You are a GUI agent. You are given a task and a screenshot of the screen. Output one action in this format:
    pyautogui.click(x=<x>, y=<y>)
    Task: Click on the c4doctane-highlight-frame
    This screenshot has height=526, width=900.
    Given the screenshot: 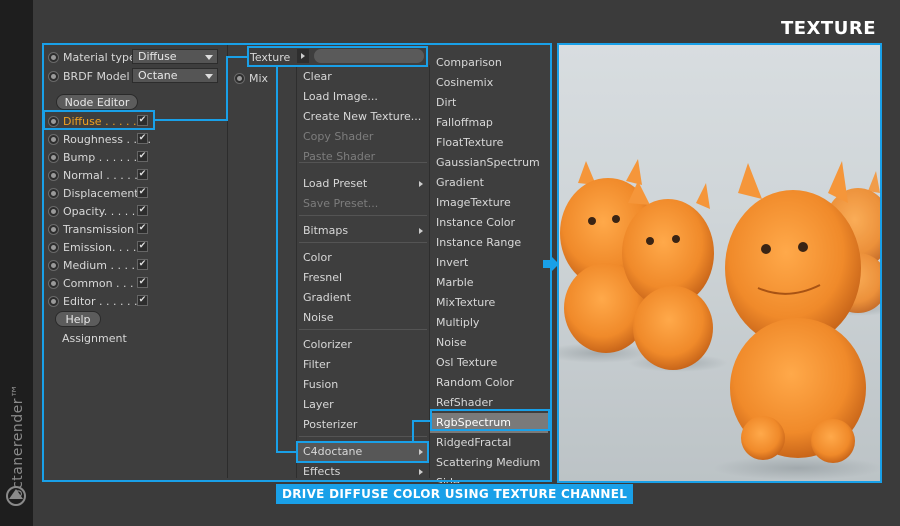 What is the action you would take?
    pyautogui.click(x=362, y=452)
    